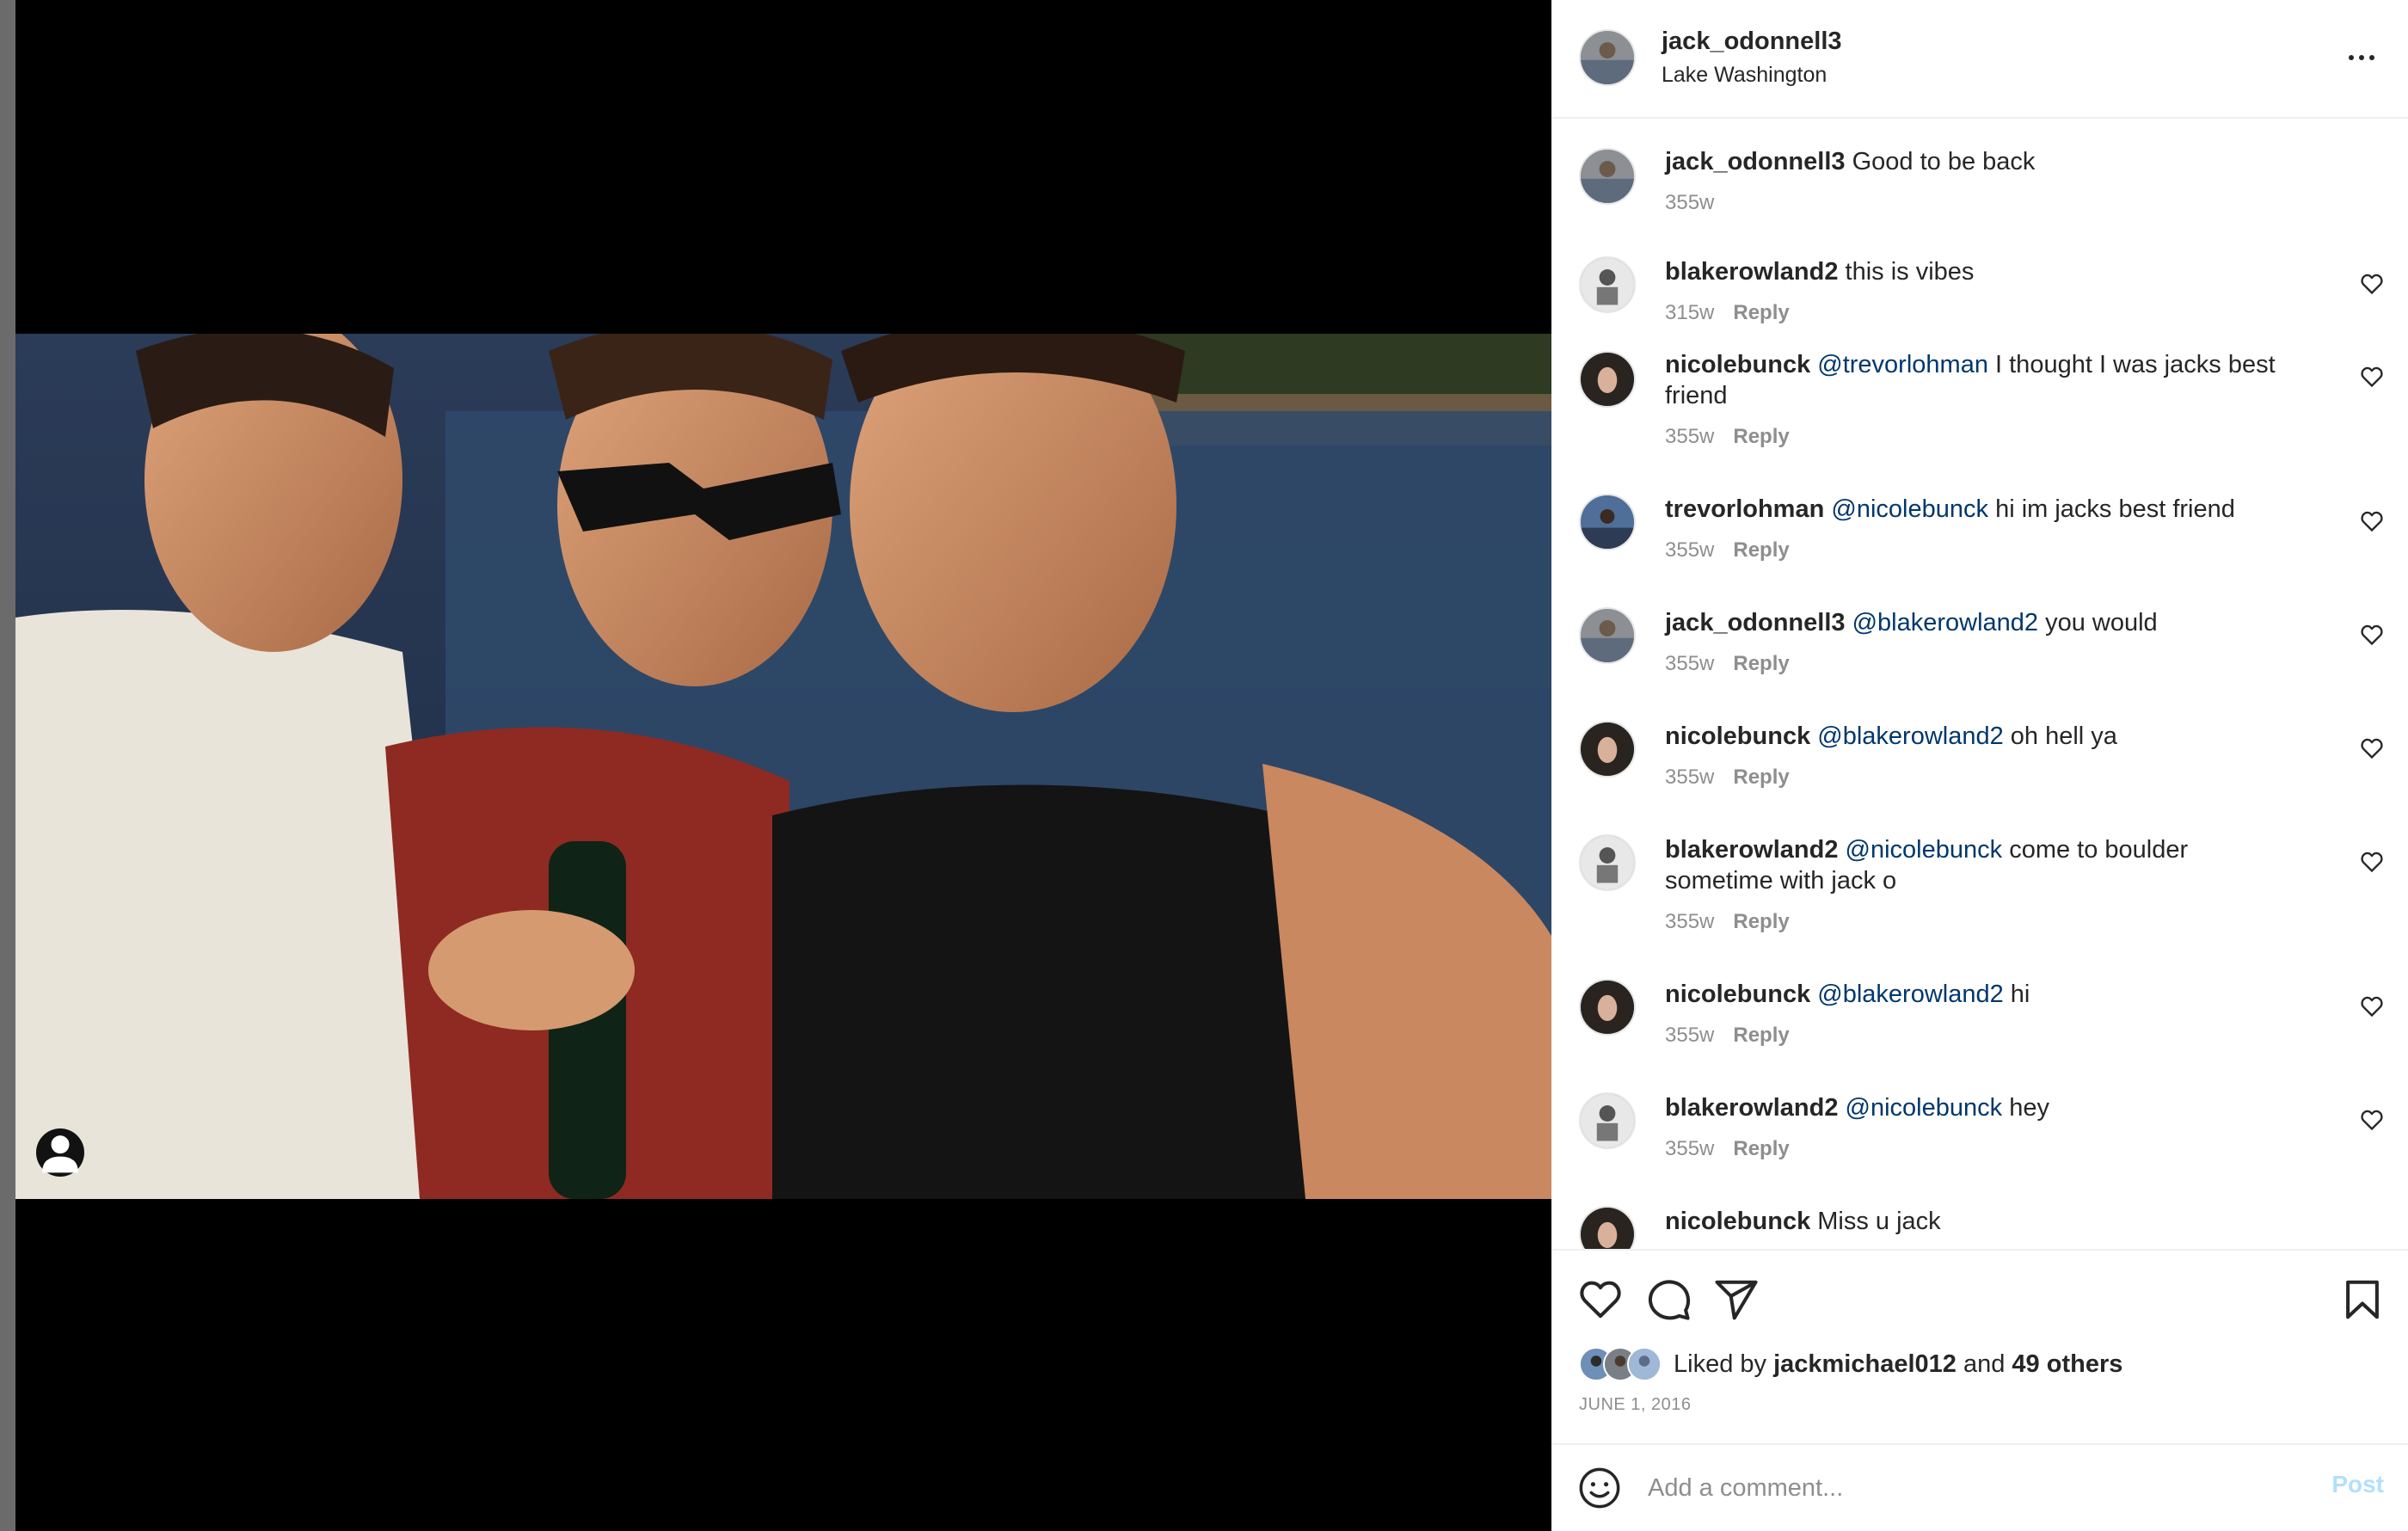 The image size is (2408, 1531). What do you see at coordinates (1975, 161) in the screenshot?
I see `comment-text: jack_odonnell3 Good to be back` at bounding box center [1975, 161].